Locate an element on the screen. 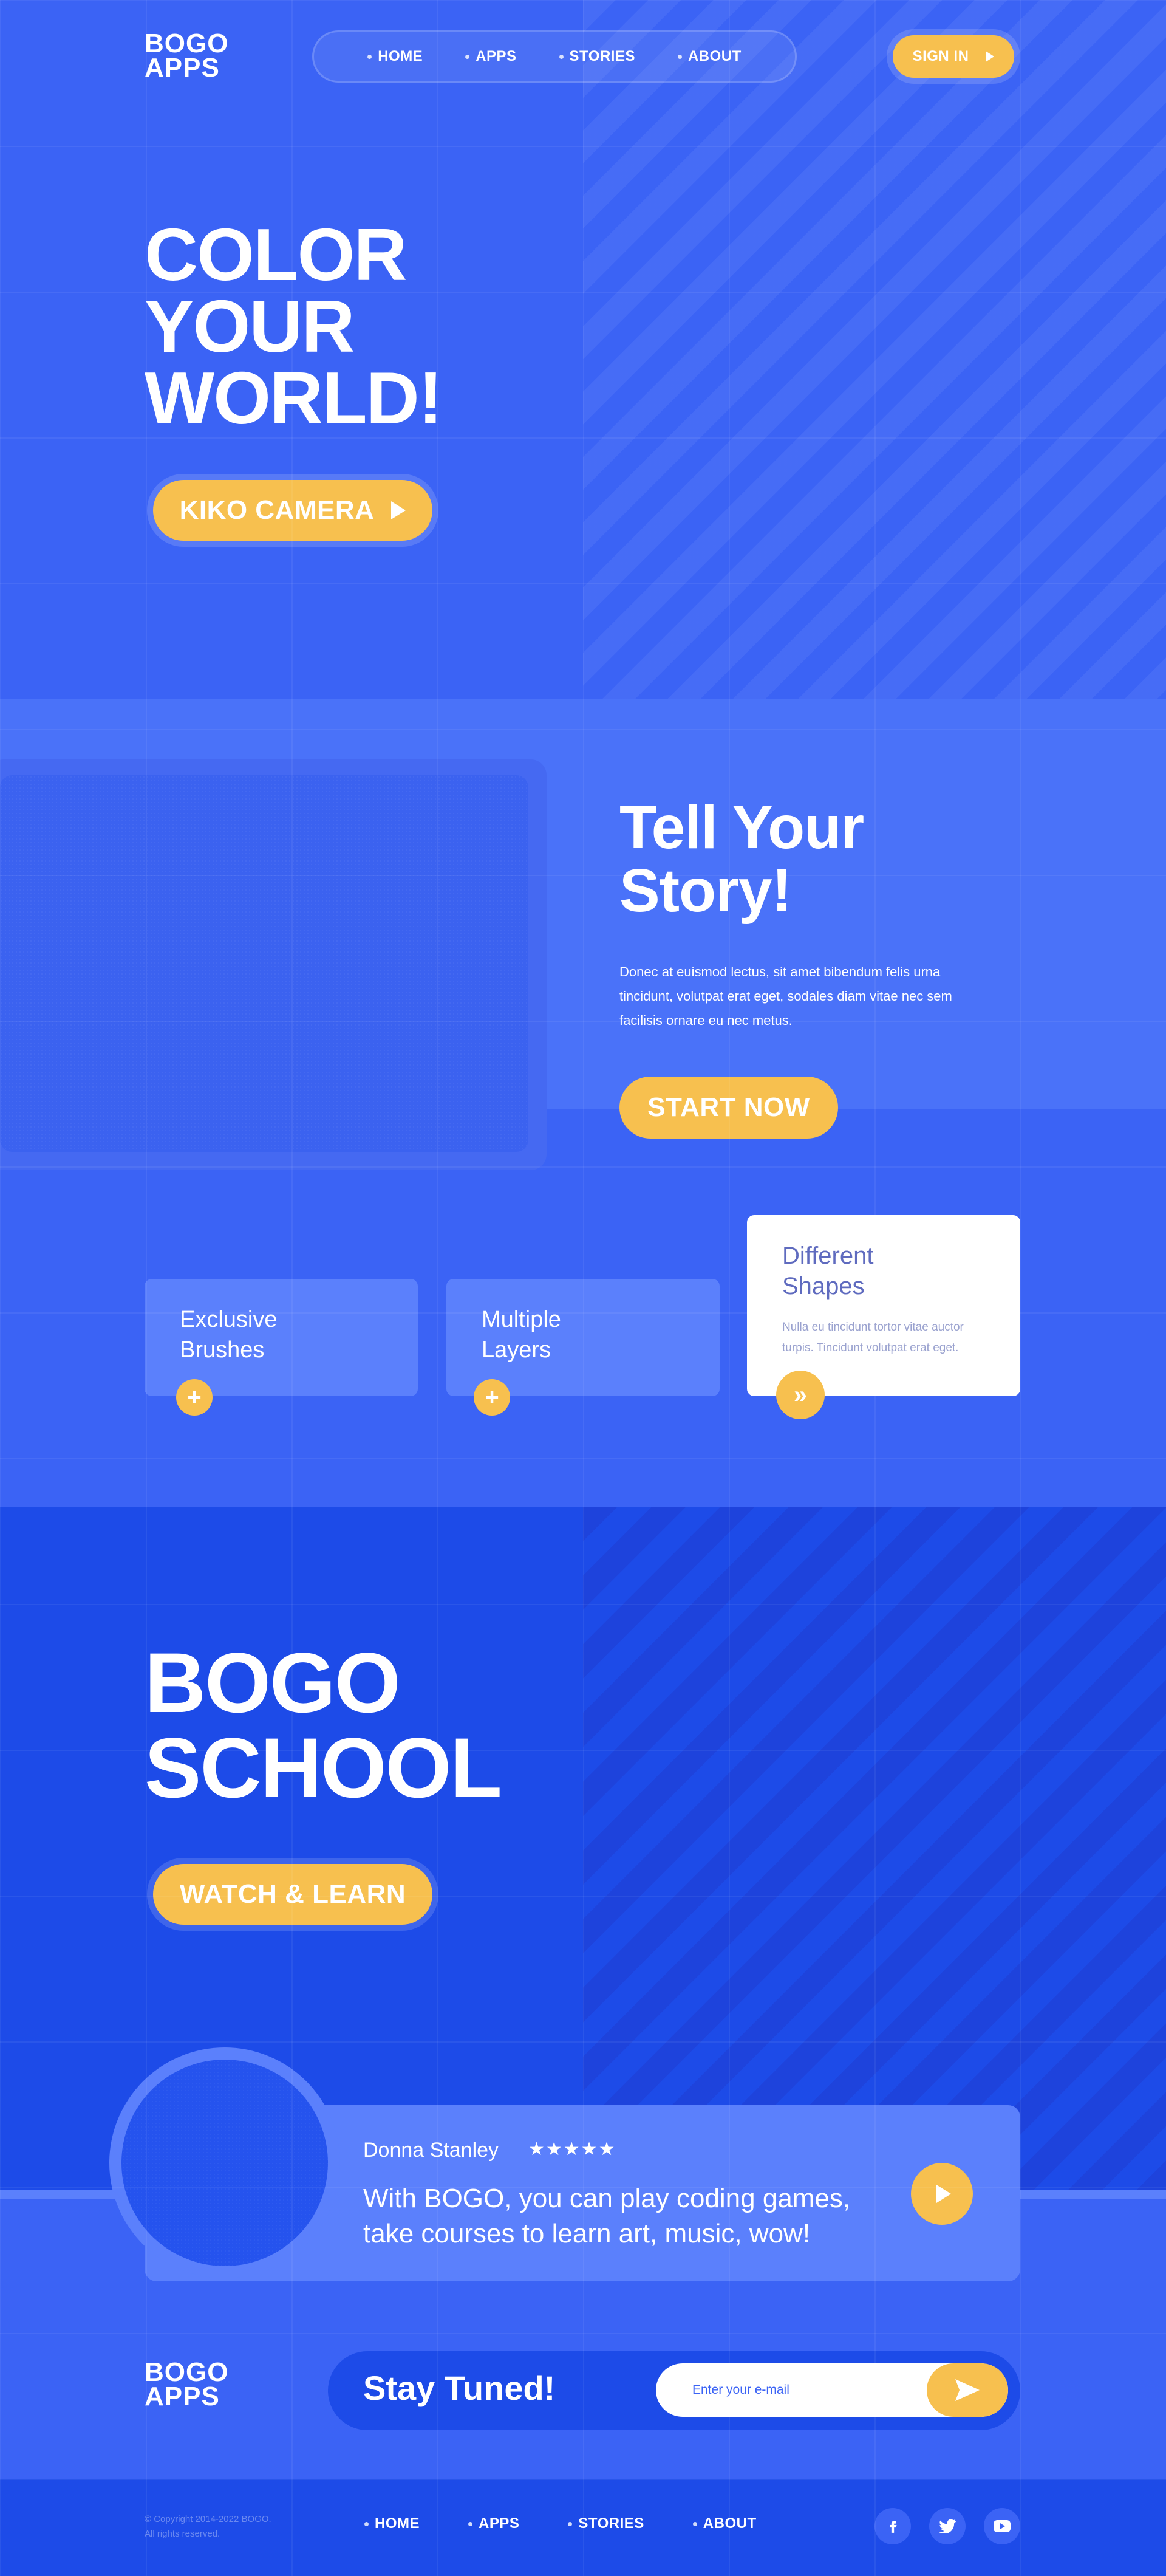 The height and width of the screenshot is (2576, 1166). story-title-line2: Story! is located at coordinates (706, 891).